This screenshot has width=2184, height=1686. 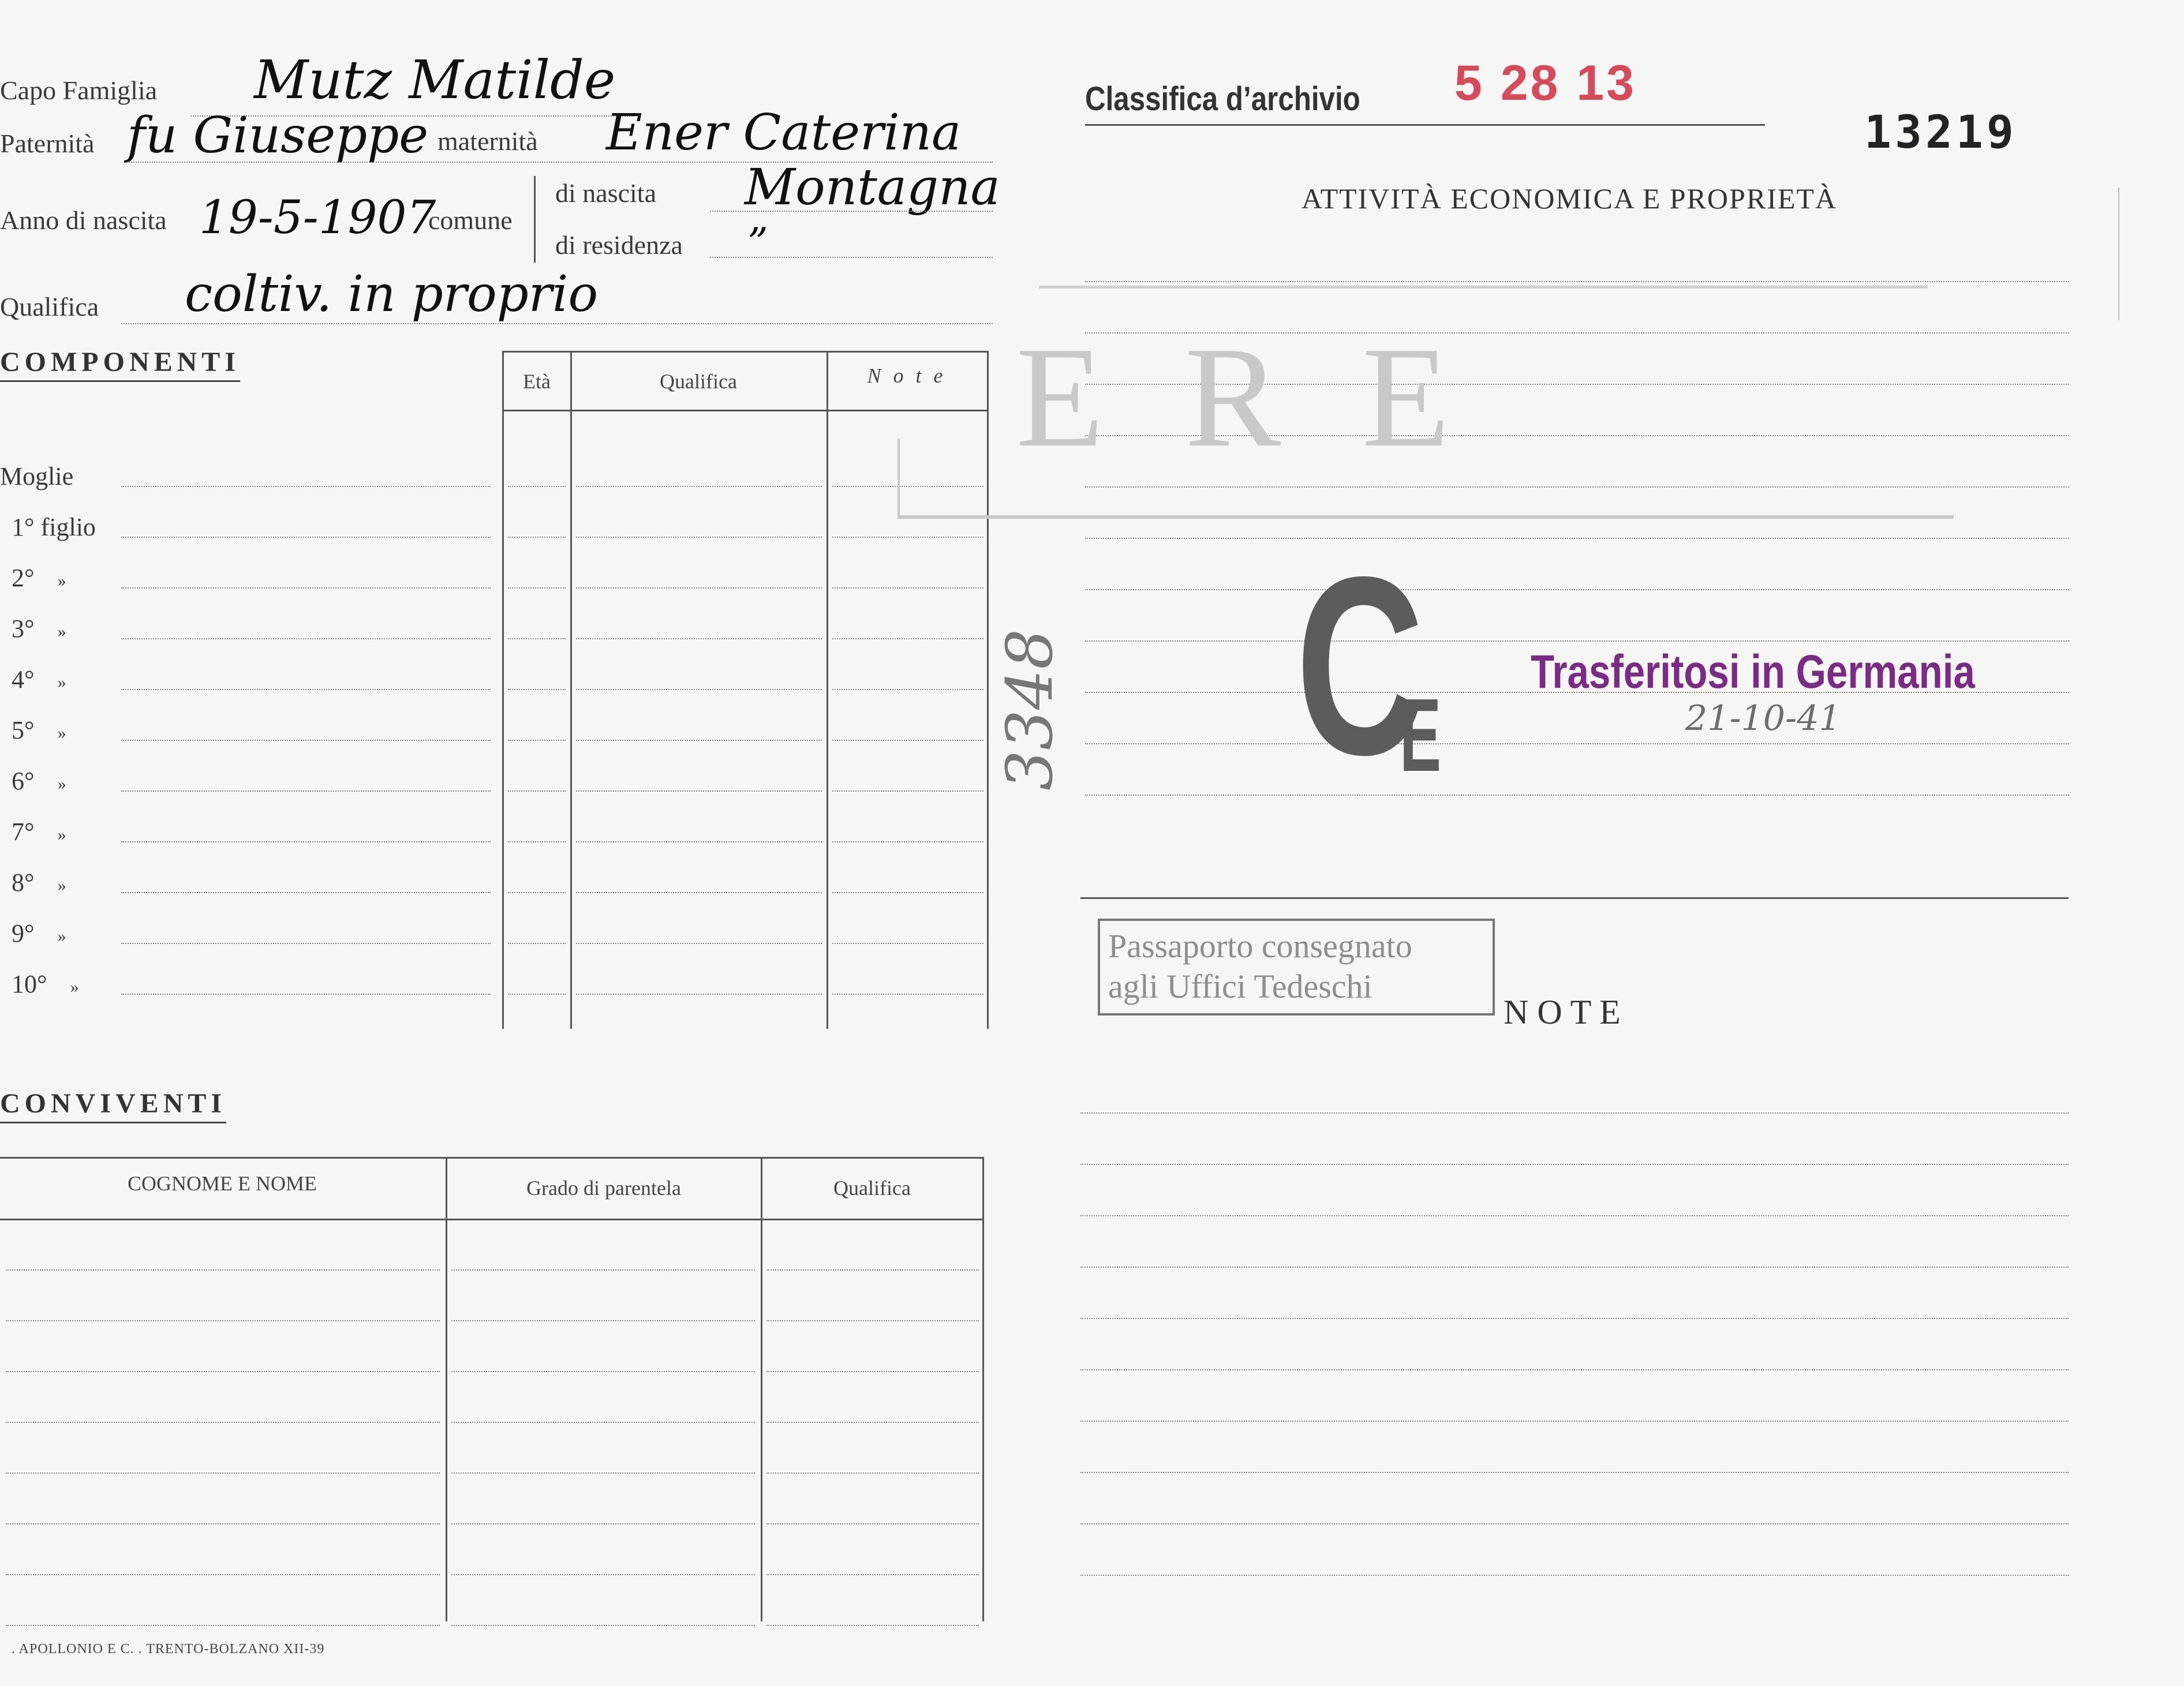 I want to click on transfer-date: 21-10-41, so click(x=1763, y=718).